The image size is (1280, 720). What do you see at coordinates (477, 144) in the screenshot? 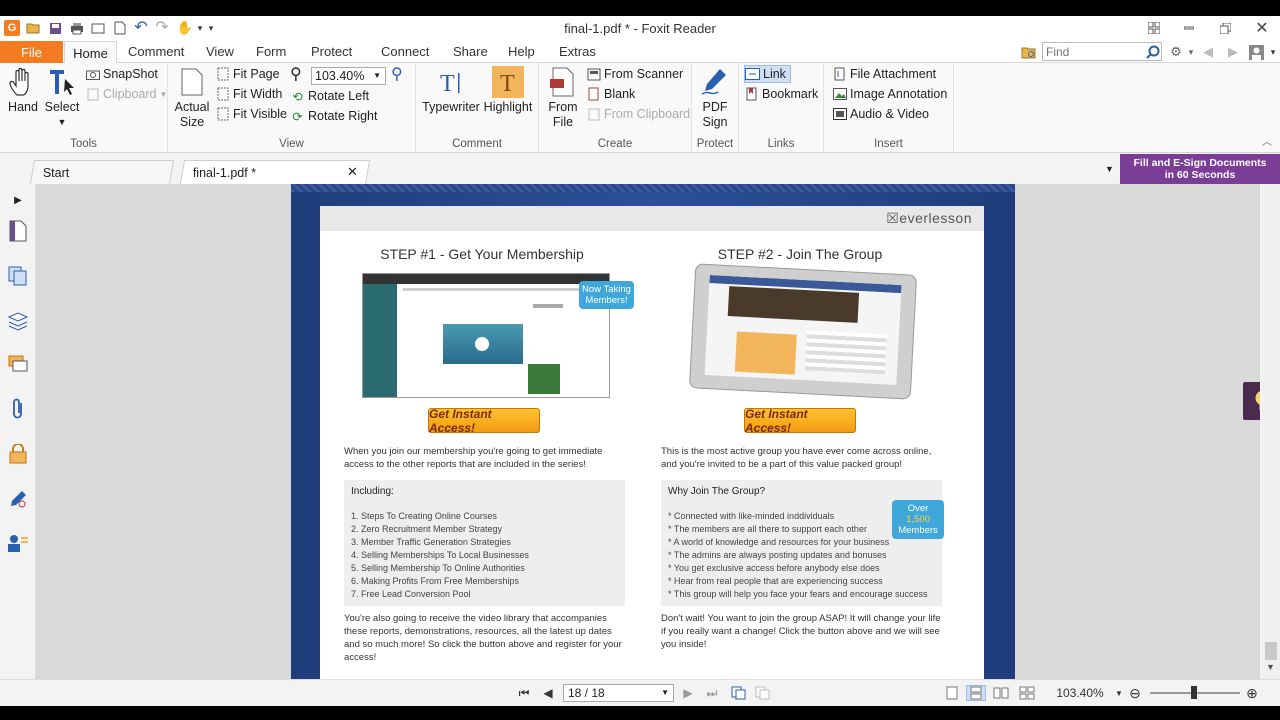
I see `comment-group-label: Comment` at bounding box center [477, 144].